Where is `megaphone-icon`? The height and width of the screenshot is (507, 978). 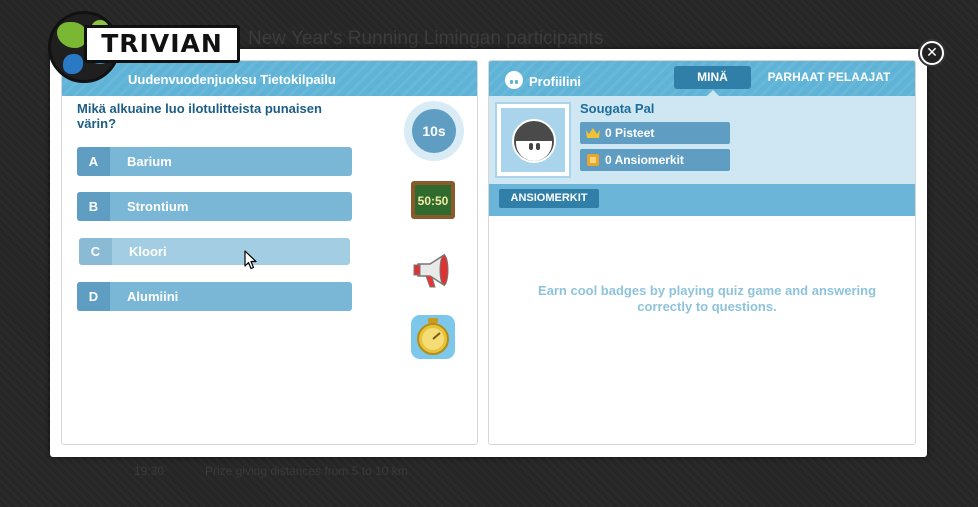
megaphone-icon is located at coordinates (431, 270).